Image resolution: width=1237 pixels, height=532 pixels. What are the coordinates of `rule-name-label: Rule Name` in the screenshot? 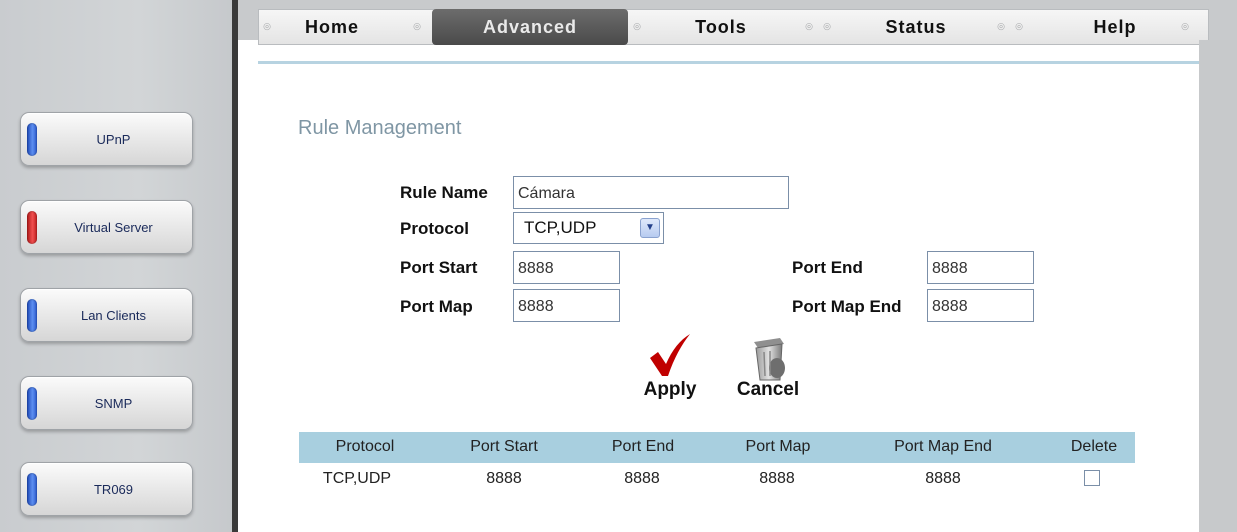 It's located at (444, 192).